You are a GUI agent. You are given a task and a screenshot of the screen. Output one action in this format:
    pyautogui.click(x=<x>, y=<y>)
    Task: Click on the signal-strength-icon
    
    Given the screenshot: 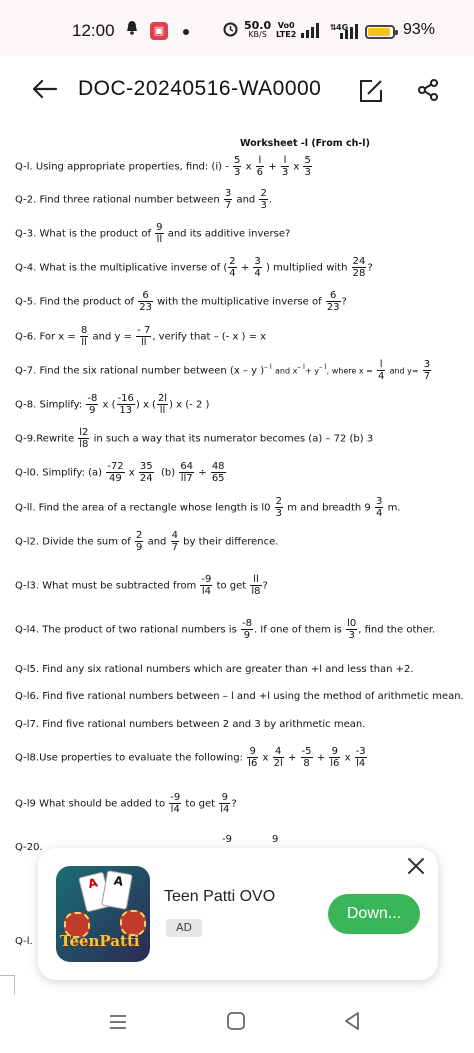 What is the action you would take?
    pyautogui.click(x=311, y=32)
    